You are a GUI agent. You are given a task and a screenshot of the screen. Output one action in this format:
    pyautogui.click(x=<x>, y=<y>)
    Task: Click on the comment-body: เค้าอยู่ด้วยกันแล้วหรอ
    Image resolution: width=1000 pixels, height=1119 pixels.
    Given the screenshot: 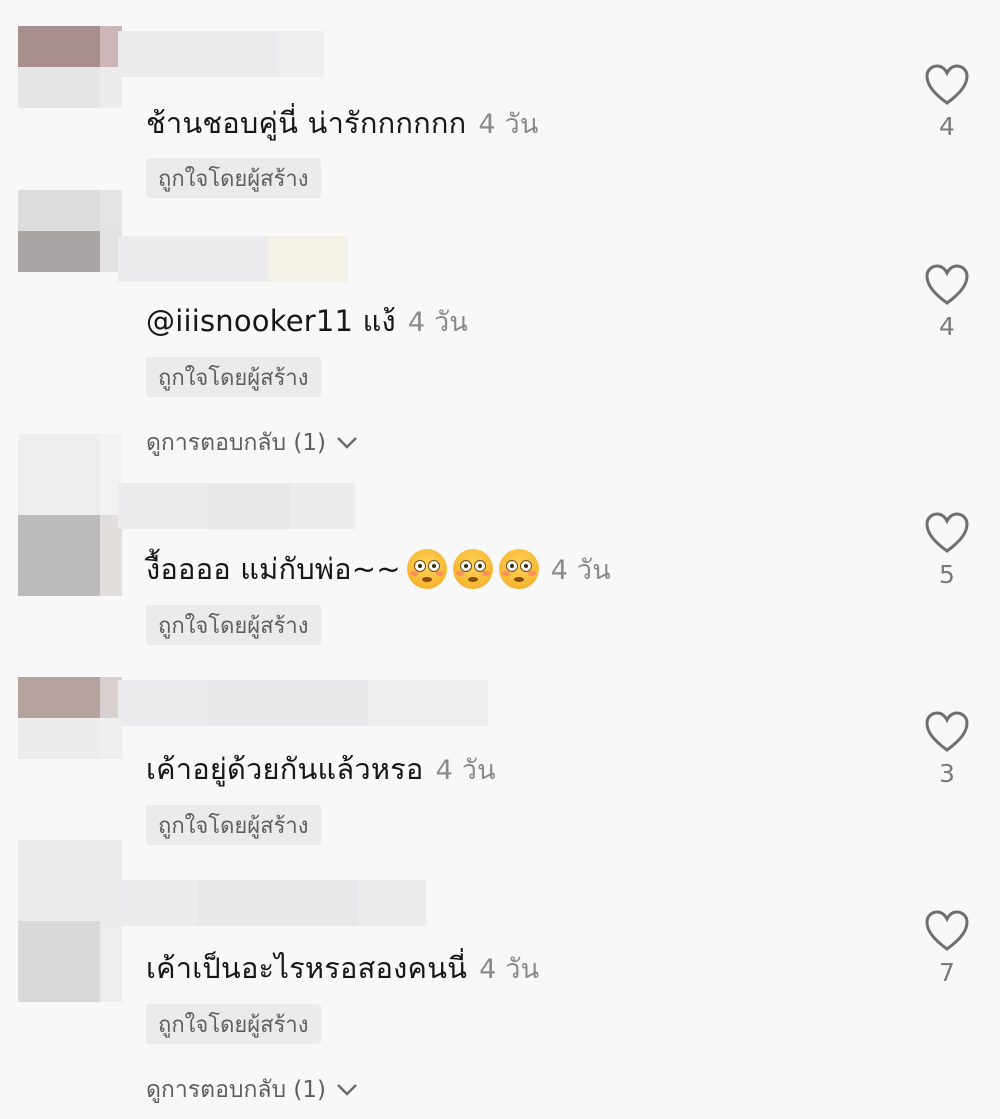 What is the action you would take?
    pyautogui.click(x=285, y=769)
    